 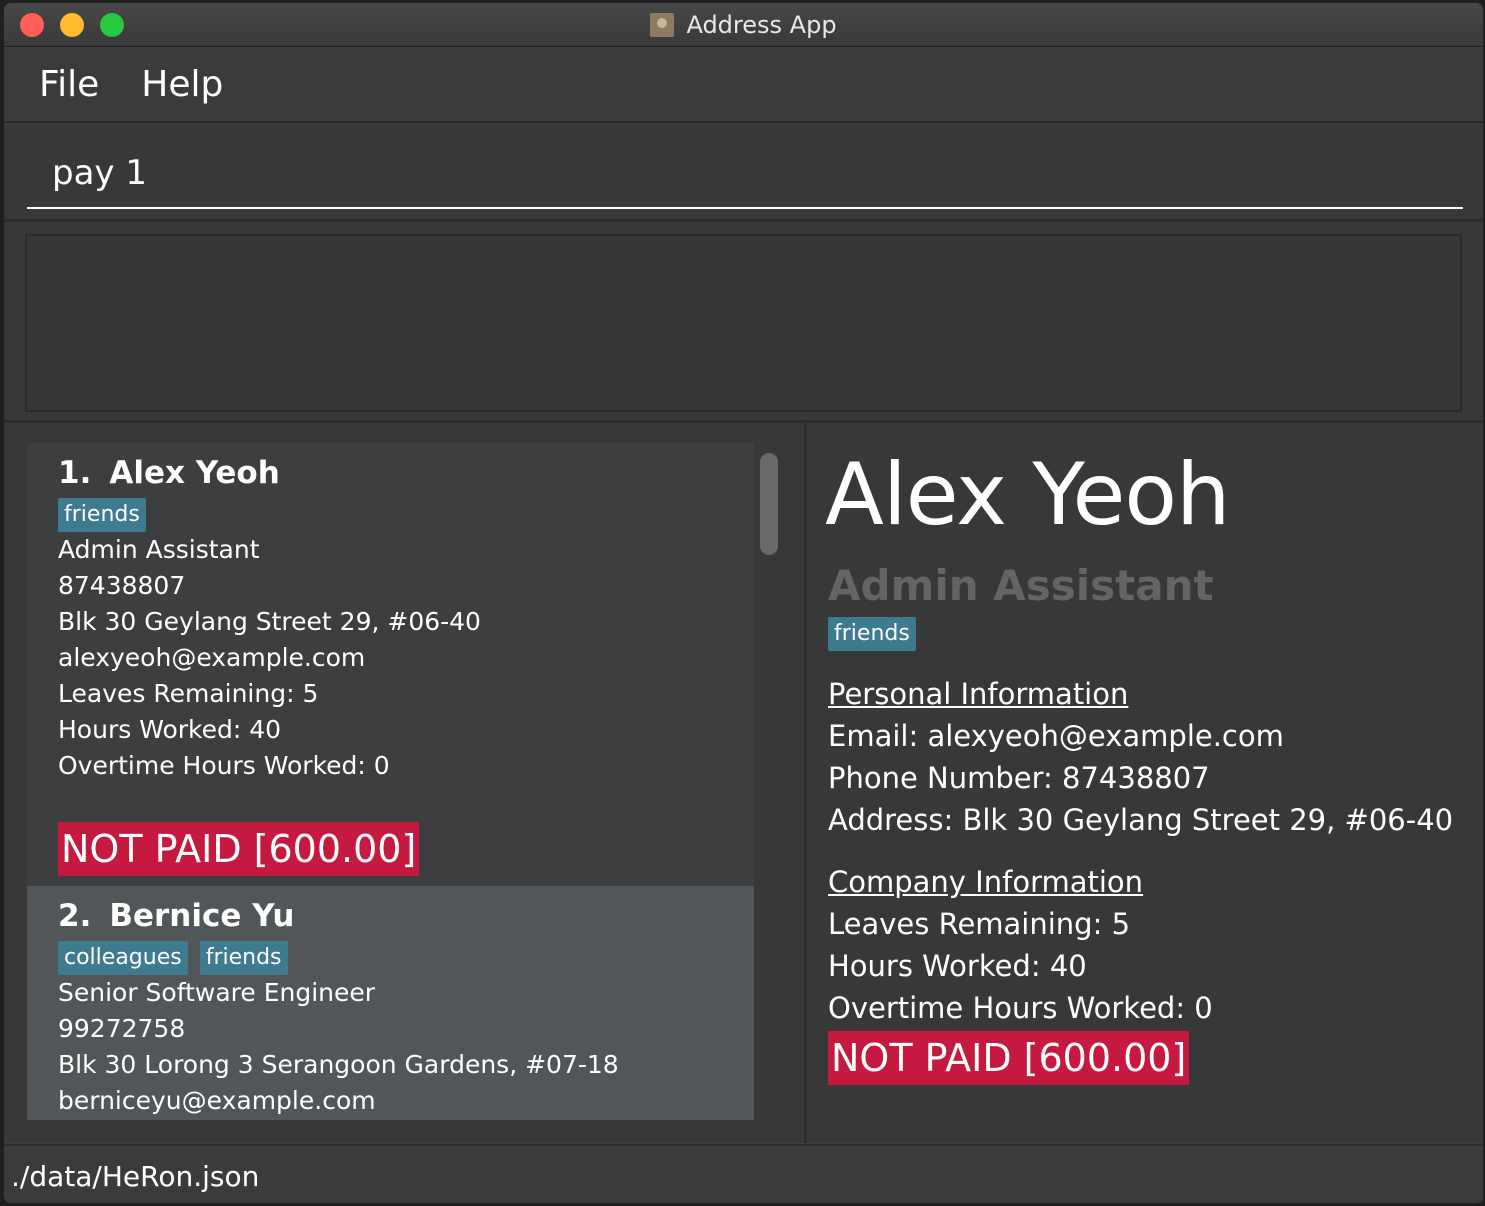 I want to click on person-index: 1., so click(x=75, y=473).